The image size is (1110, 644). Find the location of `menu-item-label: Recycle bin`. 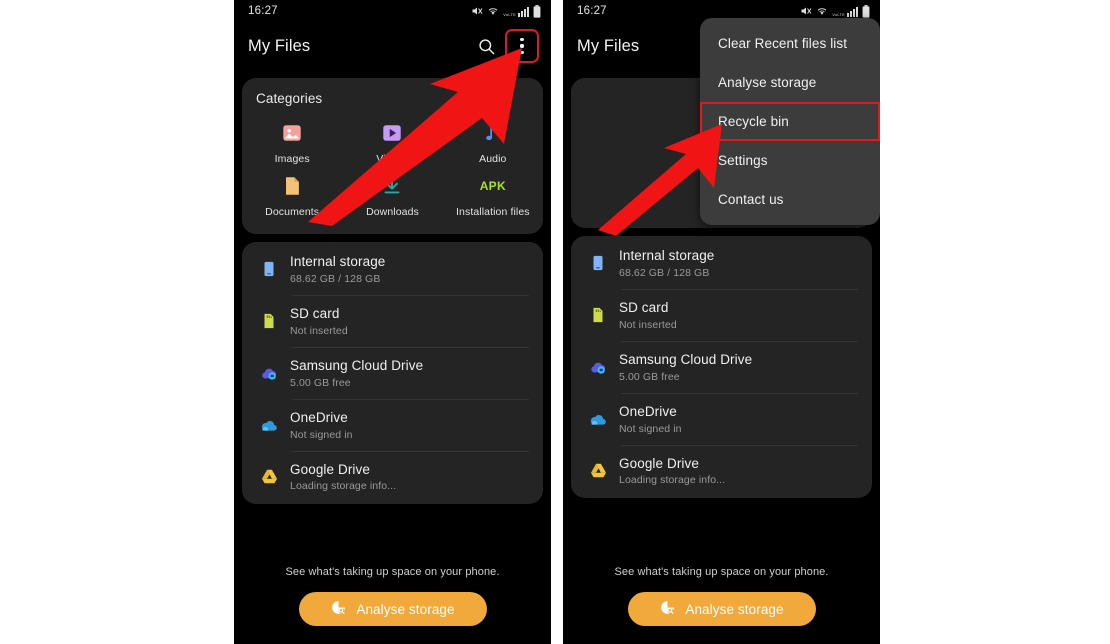

menu-item-label: Recycle bin is located at coordinates (753, 121).